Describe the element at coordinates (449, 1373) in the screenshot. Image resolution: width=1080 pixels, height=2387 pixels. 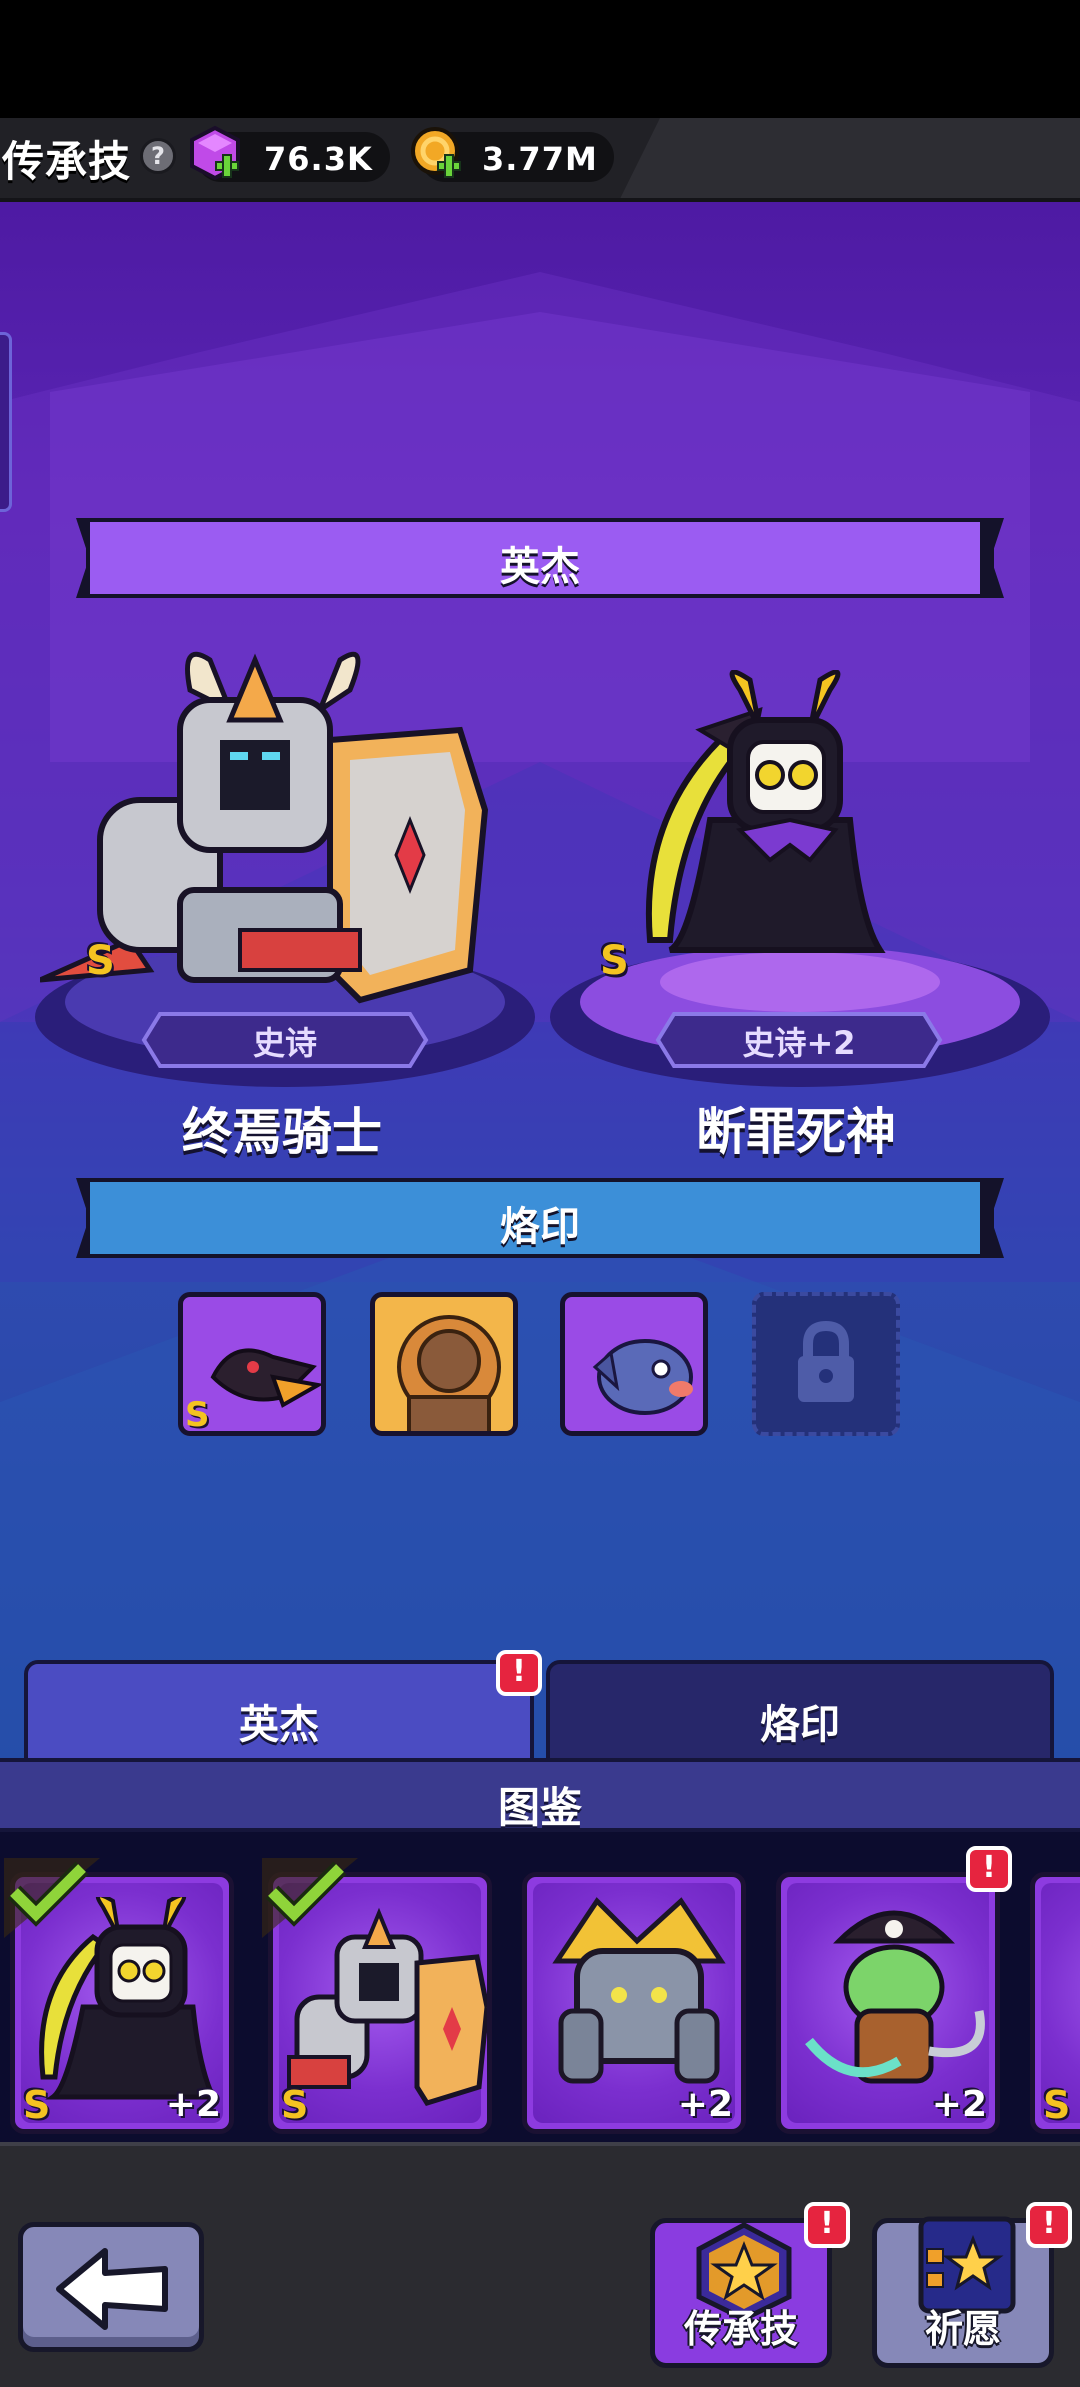
I see `monk-brand-icon` at that location.